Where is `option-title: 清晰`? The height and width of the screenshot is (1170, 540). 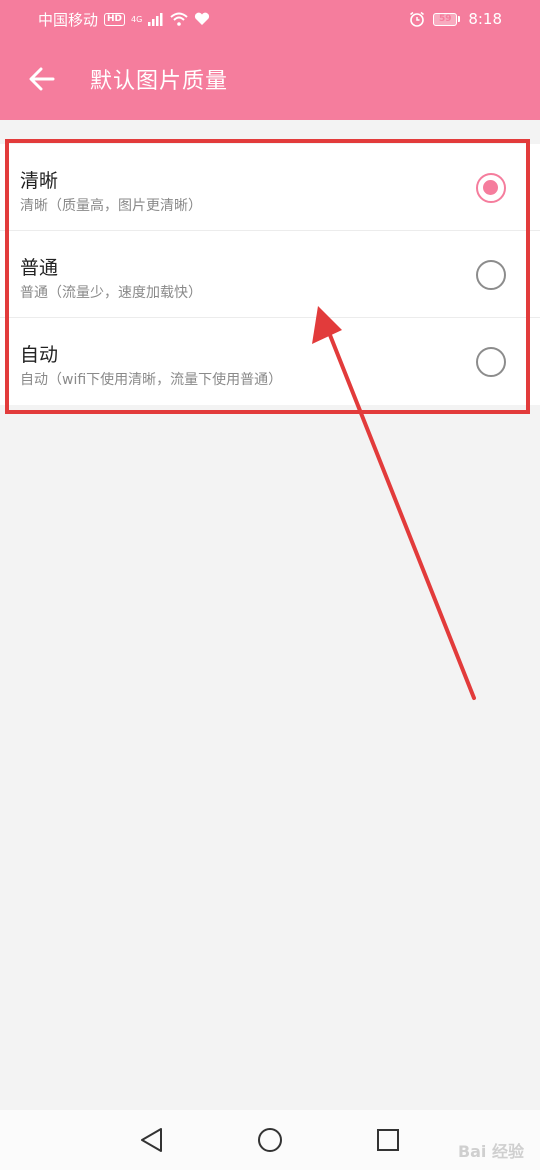 option-title: 清晰 is located at coordinates (39, 181).